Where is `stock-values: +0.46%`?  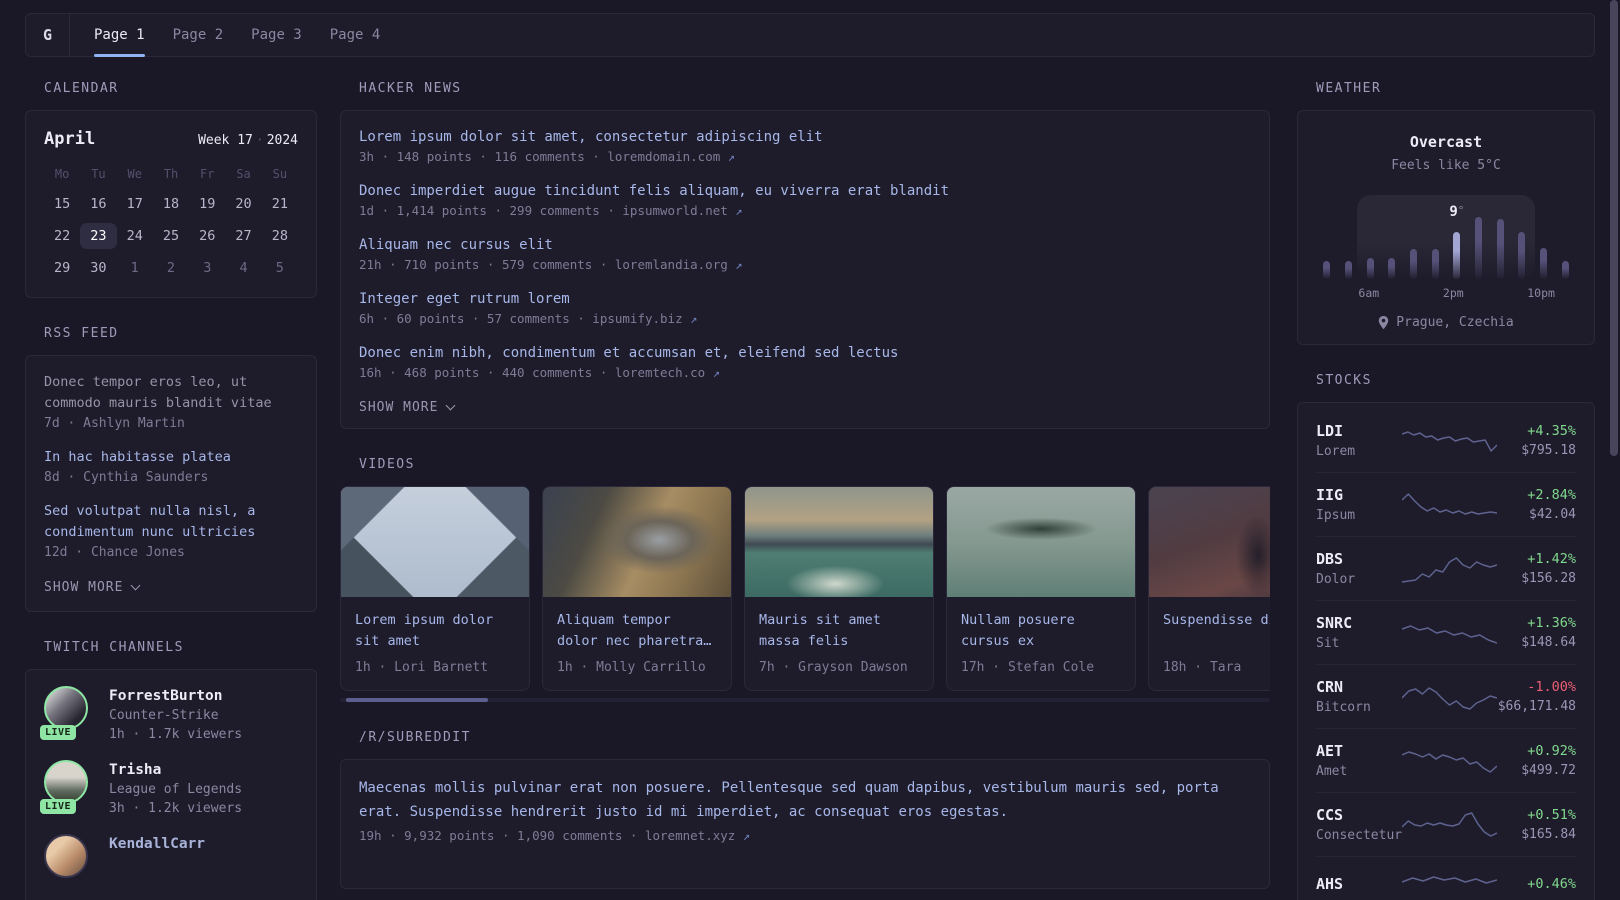
stock-values: +0.46% is located at coordinates (1536, 884).